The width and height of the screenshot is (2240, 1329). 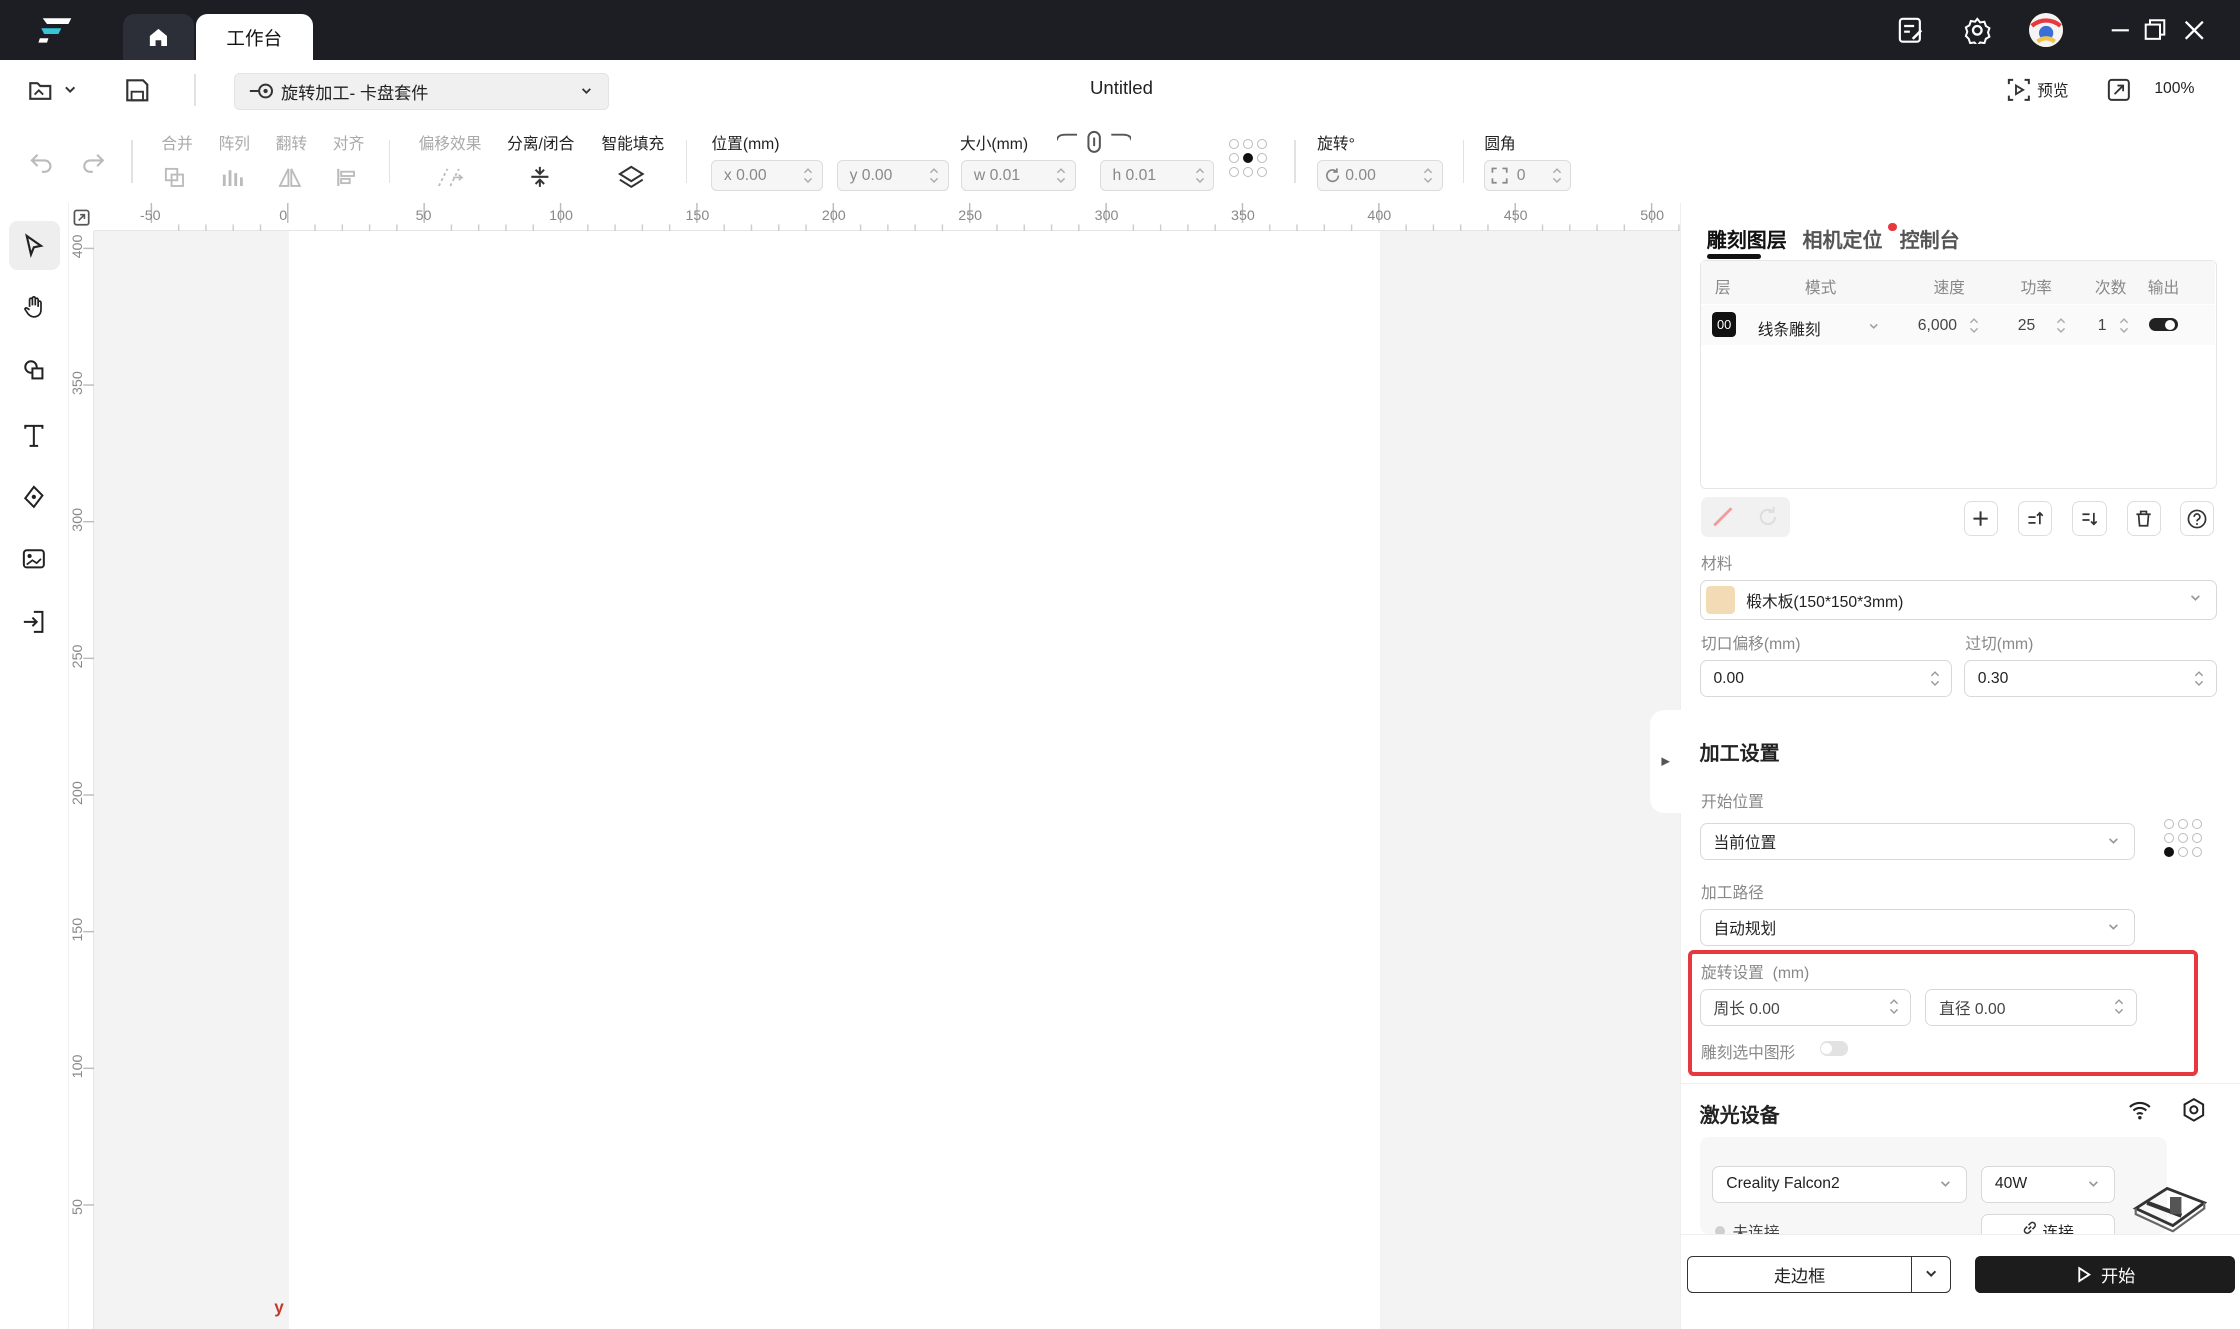 I want to click on offset-label: 偏移效果, so click(x=450, y=145).